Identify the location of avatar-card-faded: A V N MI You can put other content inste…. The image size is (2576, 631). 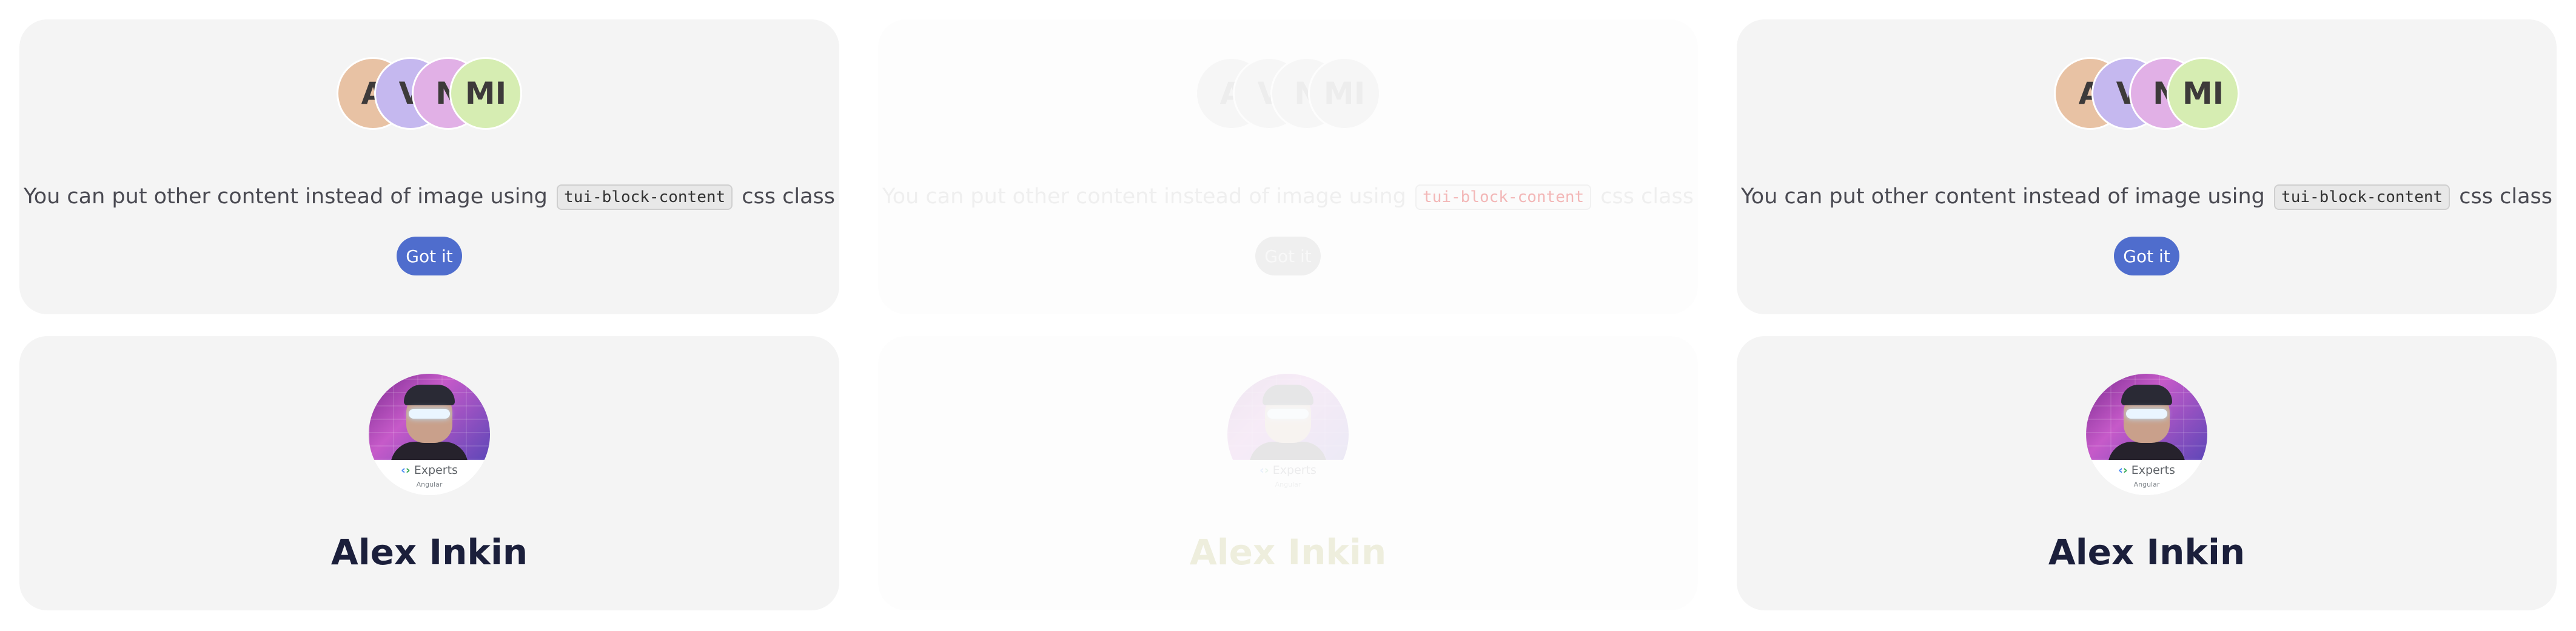
(1288, 166).